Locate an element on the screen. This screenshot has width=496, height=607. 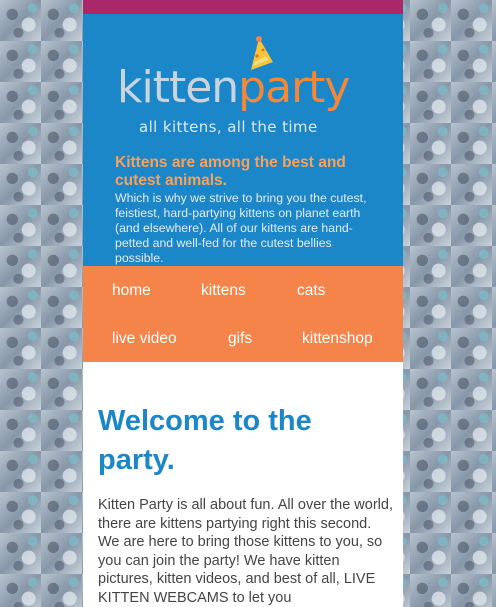
logo-text-kitten: kitten is located at coordinates (178, 87).